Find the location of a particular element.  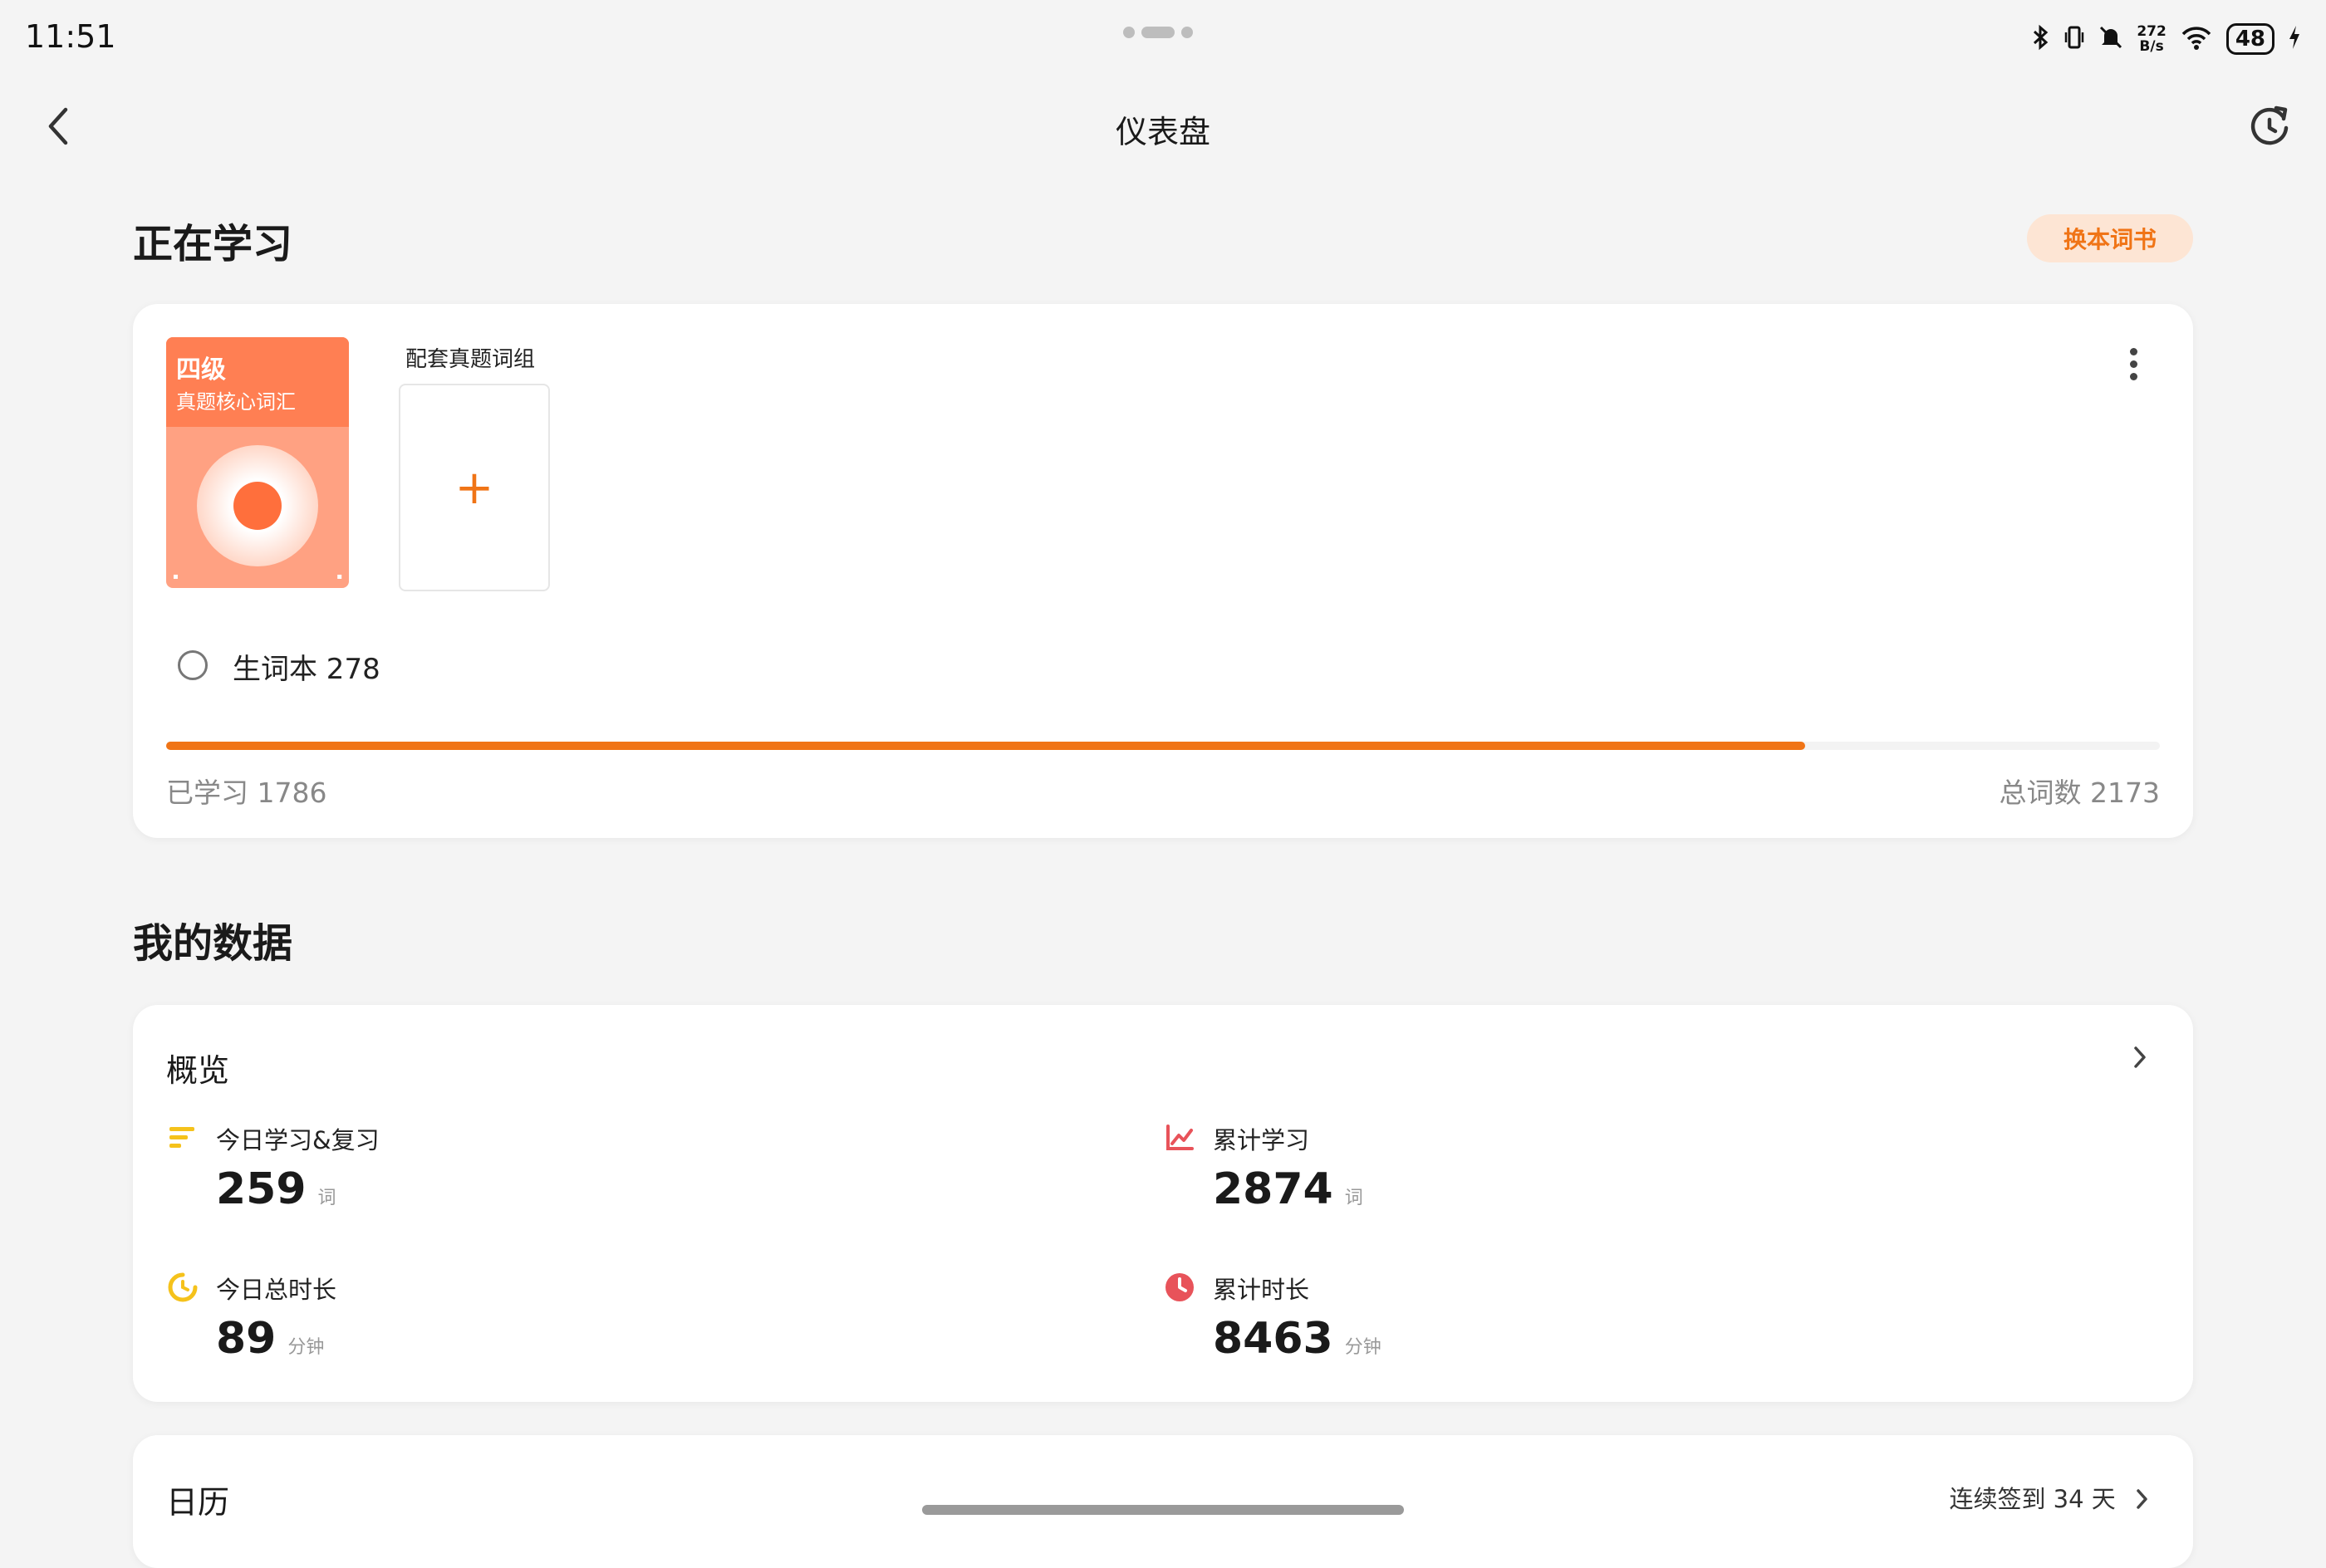

status-time: 11:51 is located at coordinates (70, 36).